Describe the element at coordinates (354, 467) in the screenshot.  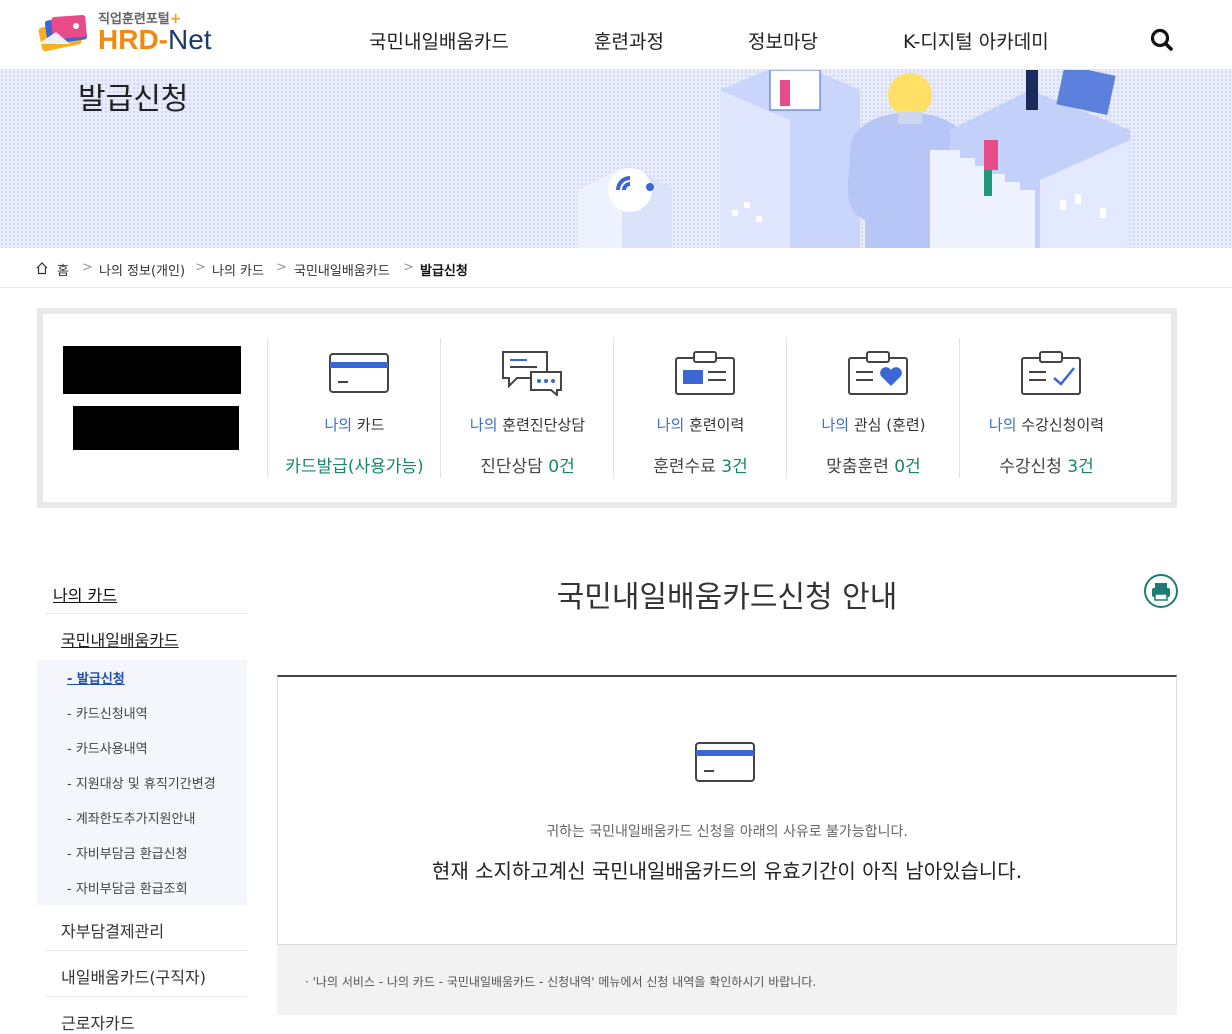
I see `summary-value: 카드발급(사용가능)` at that location.